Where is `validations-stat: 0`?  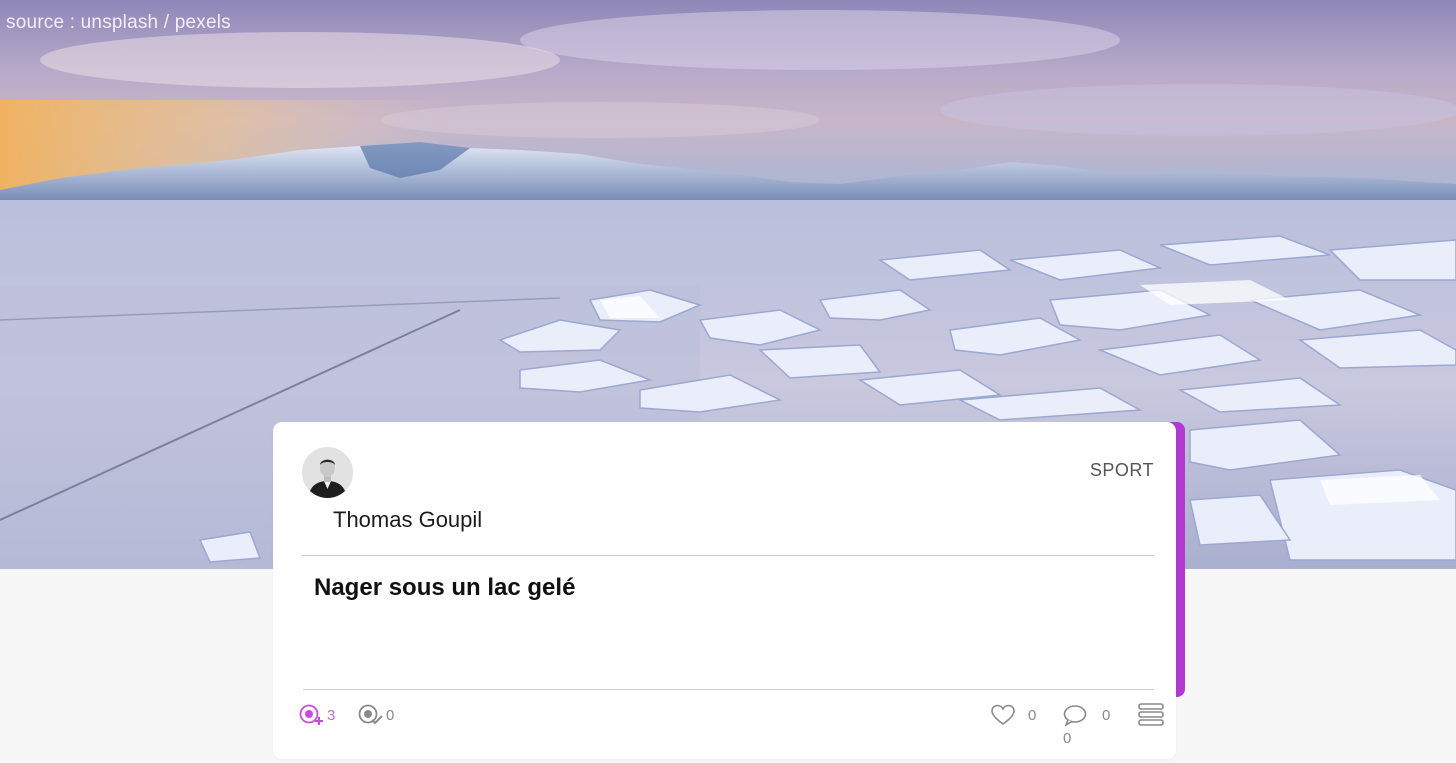
validations-stat: 0 is located at coordinates (376, 715).